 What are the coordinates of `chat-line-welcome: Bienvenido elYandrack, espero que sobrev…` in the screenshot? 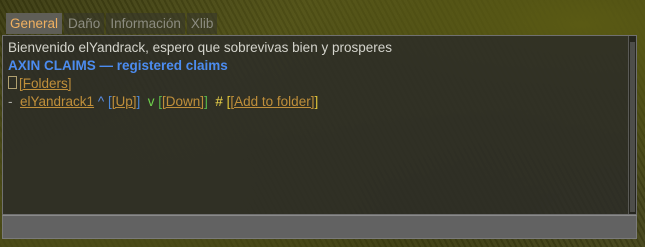 It's located at (316, 48).